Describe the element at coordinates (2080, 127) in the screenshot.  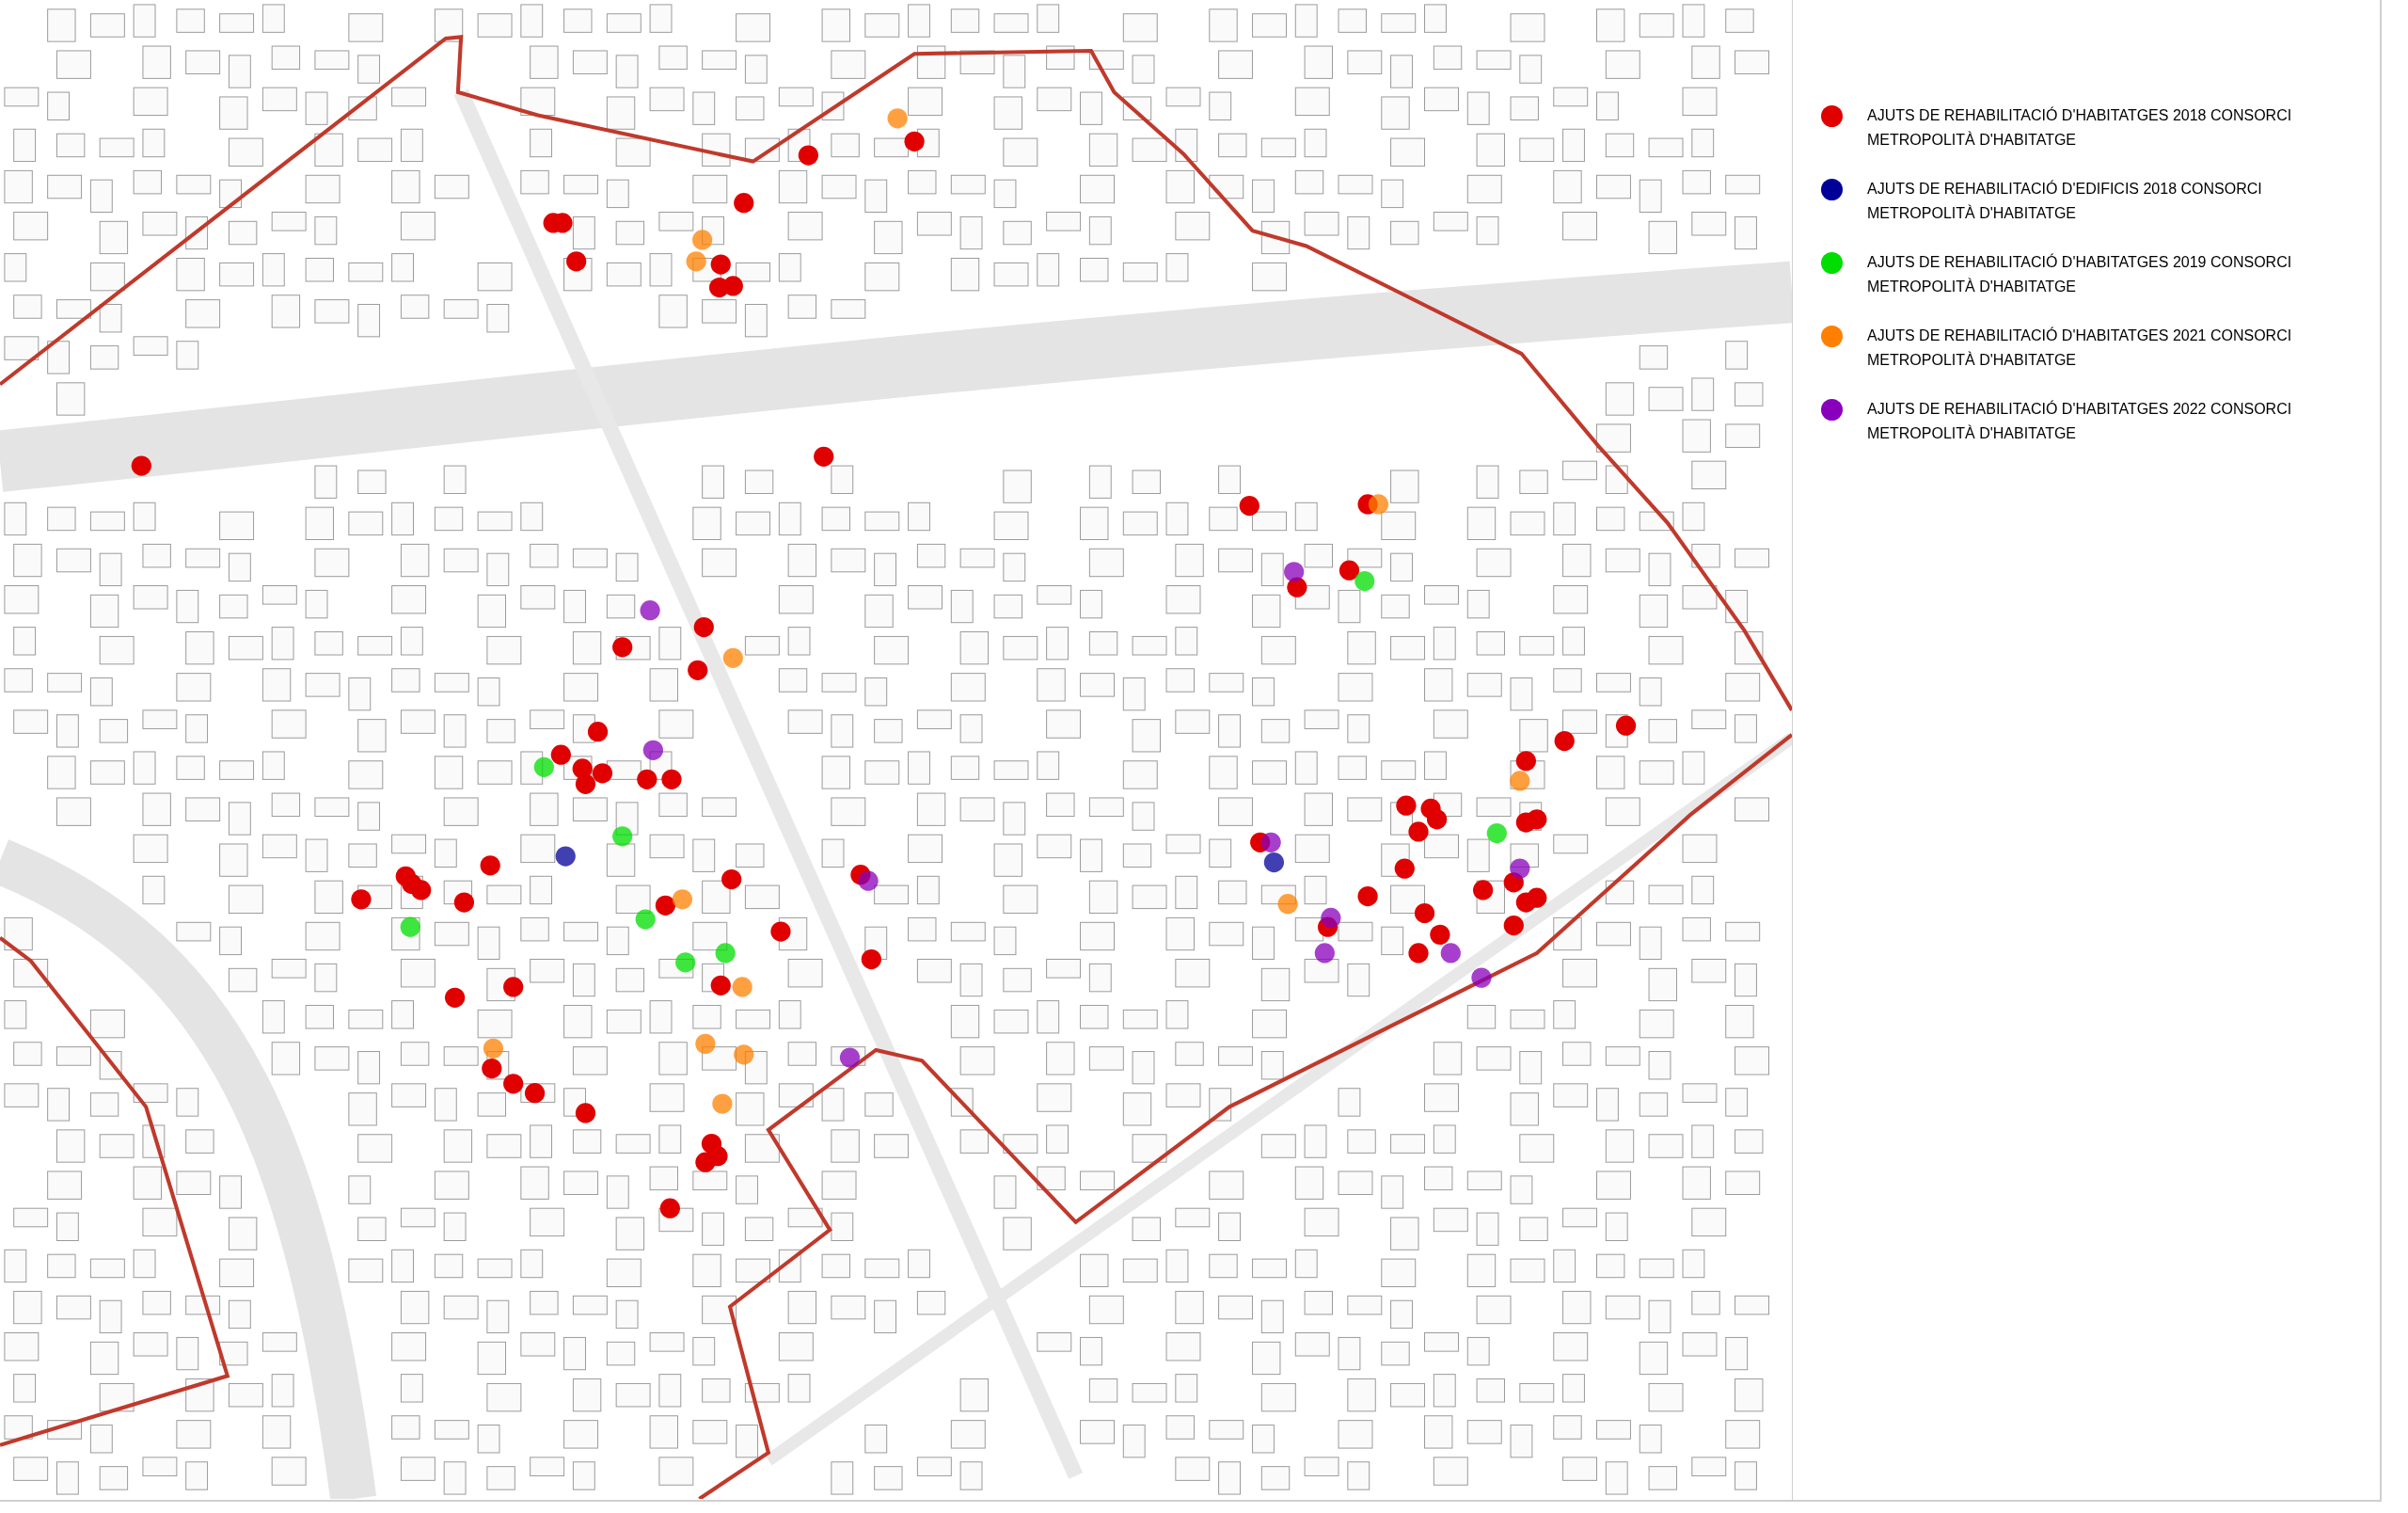
I see `legend-label: AJUTS DE REHABILITACIÓ D'HABITATGES 2018 CONSORCI METROPOLITÀ D'HABITATGE` at that location.